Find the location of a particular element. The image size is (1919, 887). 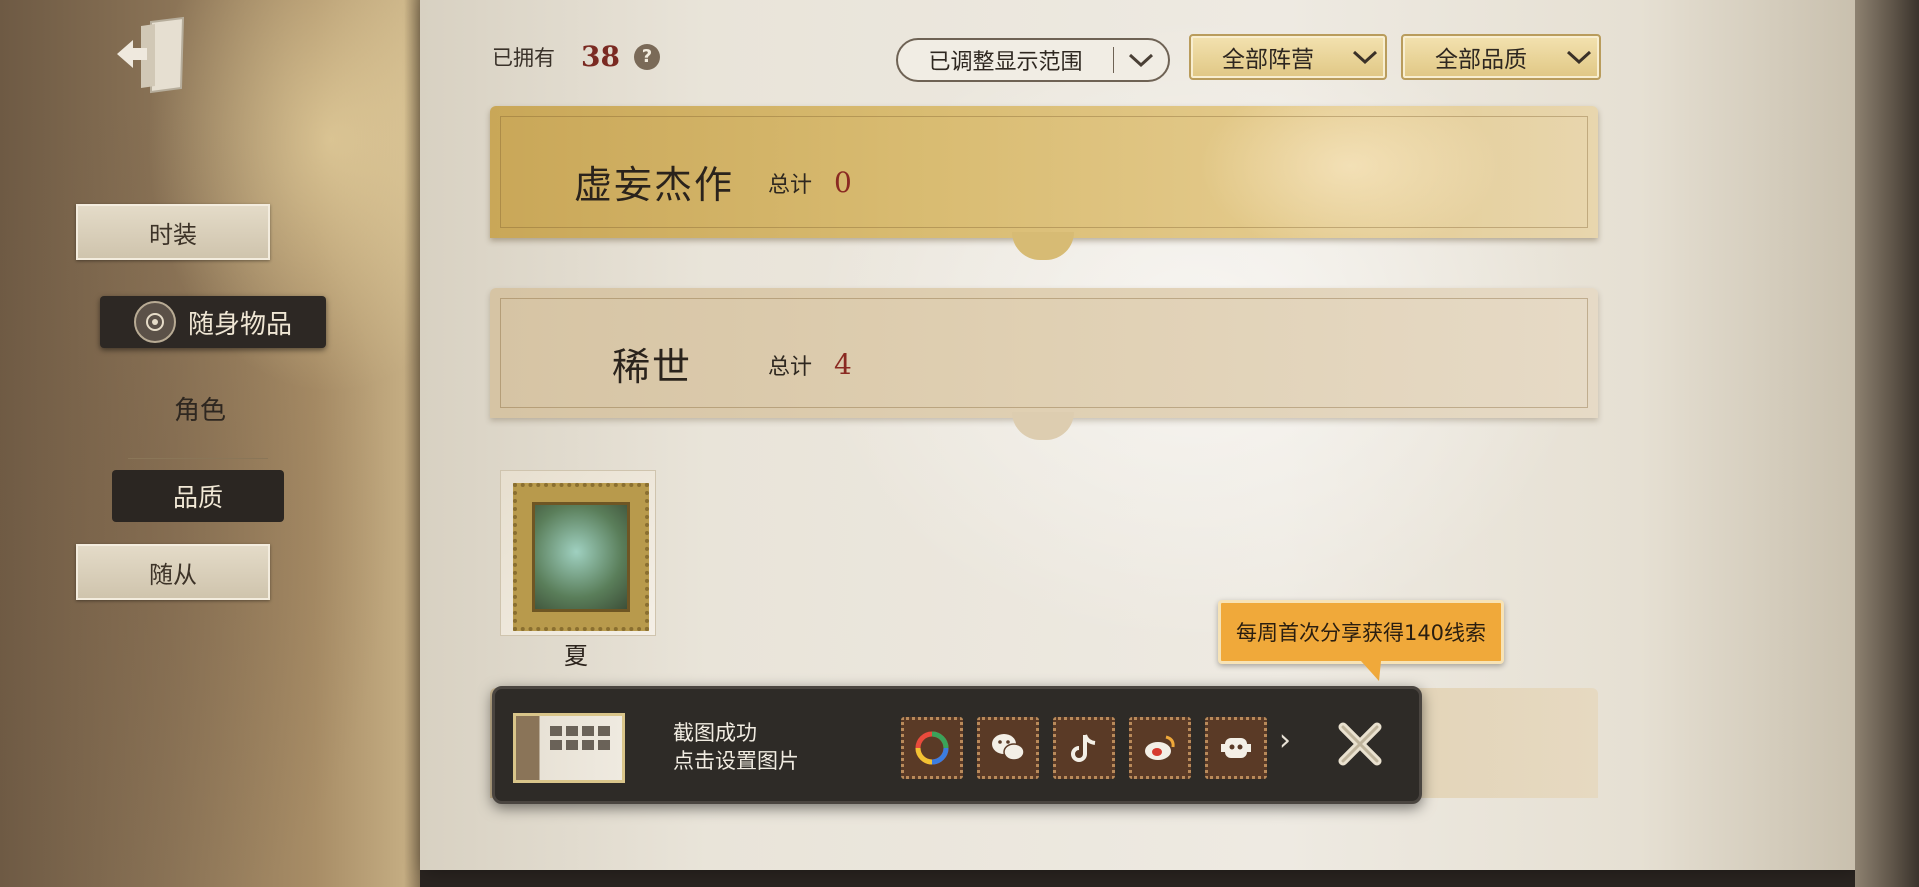

share-wechat-button is located at coordinates (1008, 748).